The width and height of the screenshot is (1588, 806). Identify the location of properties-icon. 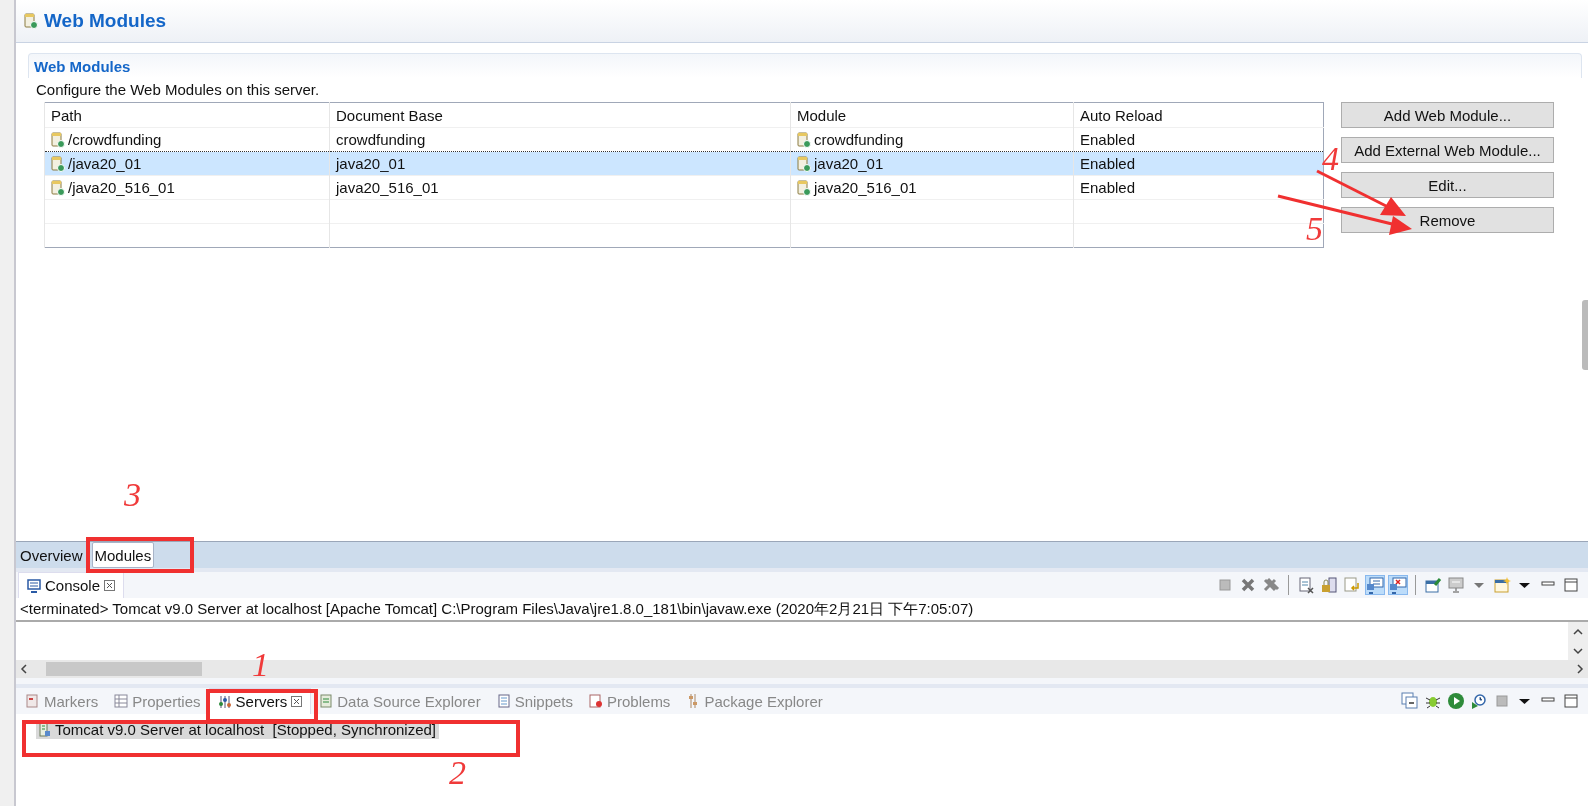
(121, 701).